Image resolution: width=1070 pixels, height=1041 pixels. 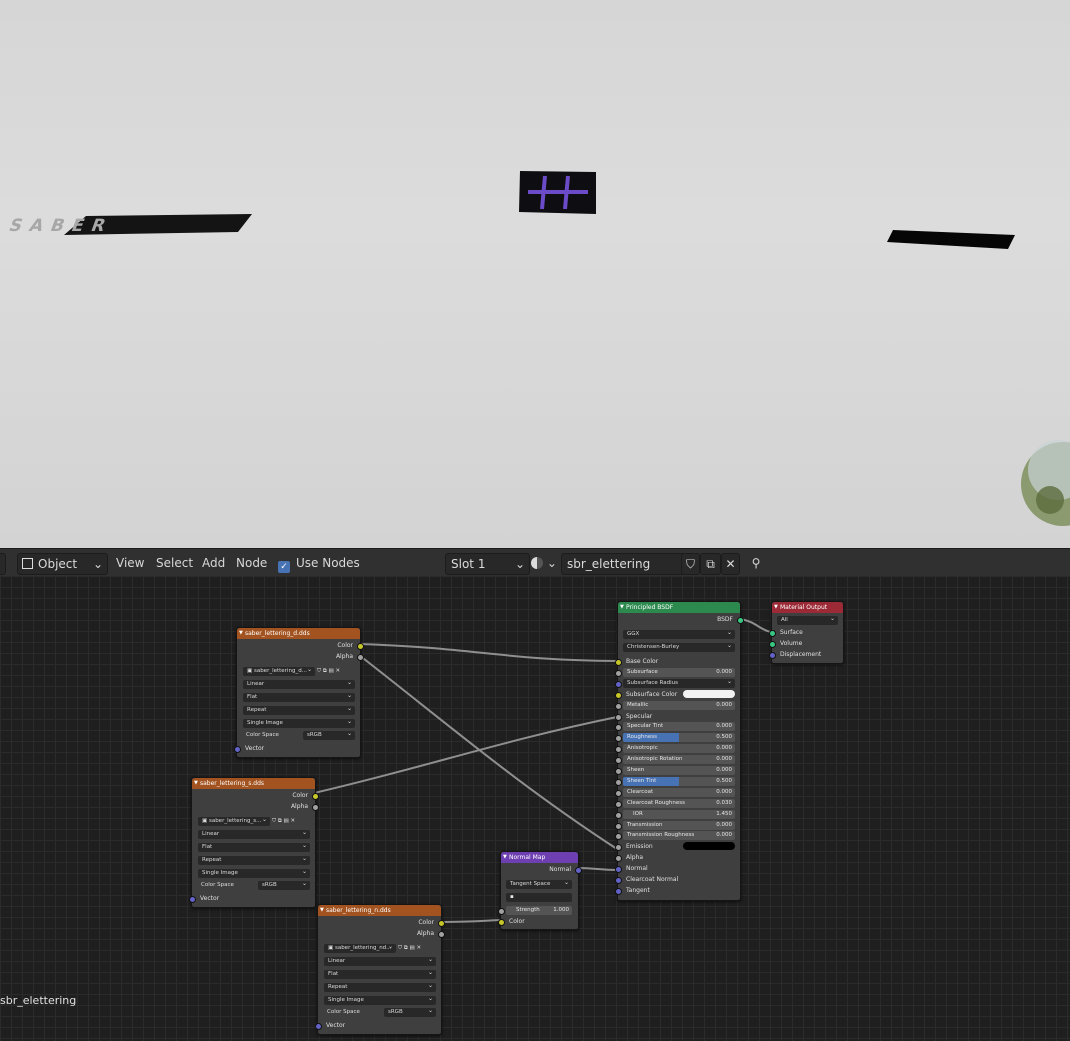 I want to click on clearcoat-roughness-field: Clearcoat Roughness 0.030, so click(x=679, y=803).